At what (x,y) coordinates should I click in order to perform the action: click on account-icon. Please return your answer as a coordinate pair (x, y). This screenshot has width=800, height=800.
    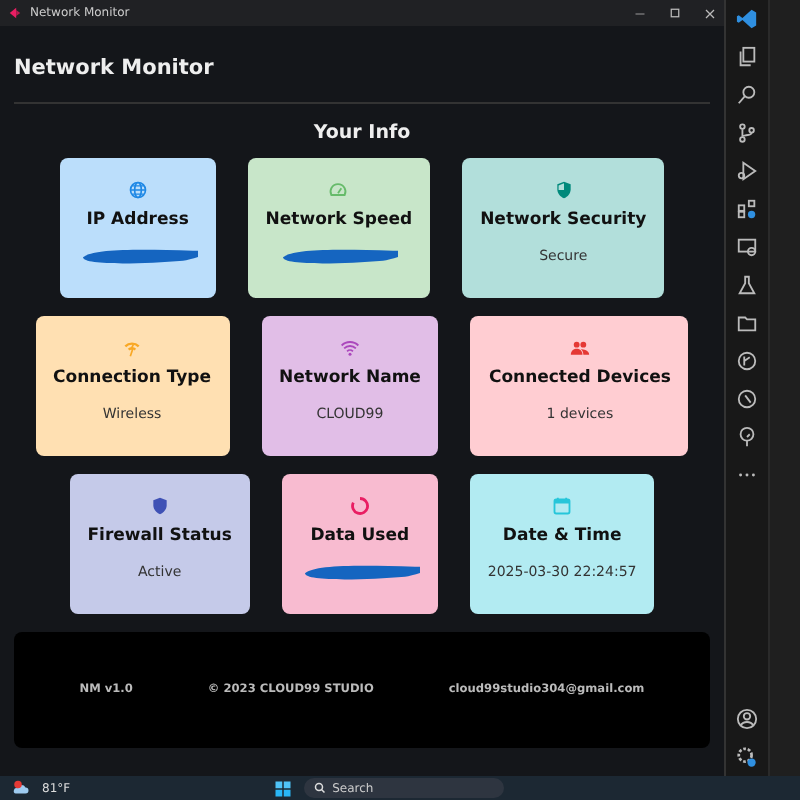
    Looking at the image, I should click on (747, 719).